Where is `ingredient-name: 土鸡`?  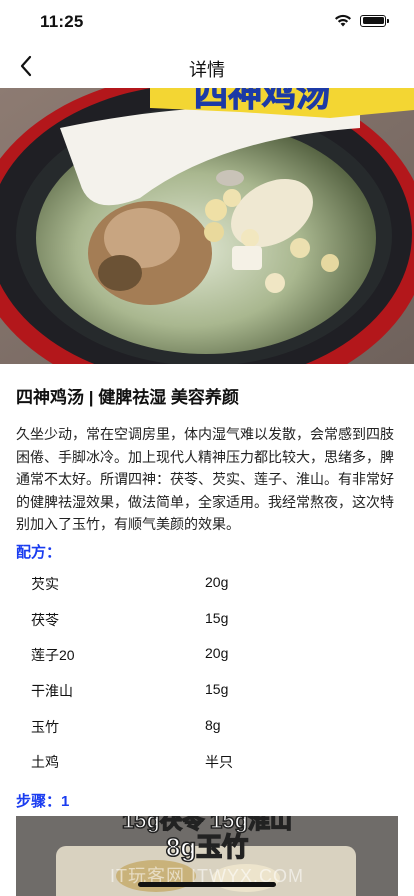 ingredient-name: 土鸡 is located at coordinates (45, 762).